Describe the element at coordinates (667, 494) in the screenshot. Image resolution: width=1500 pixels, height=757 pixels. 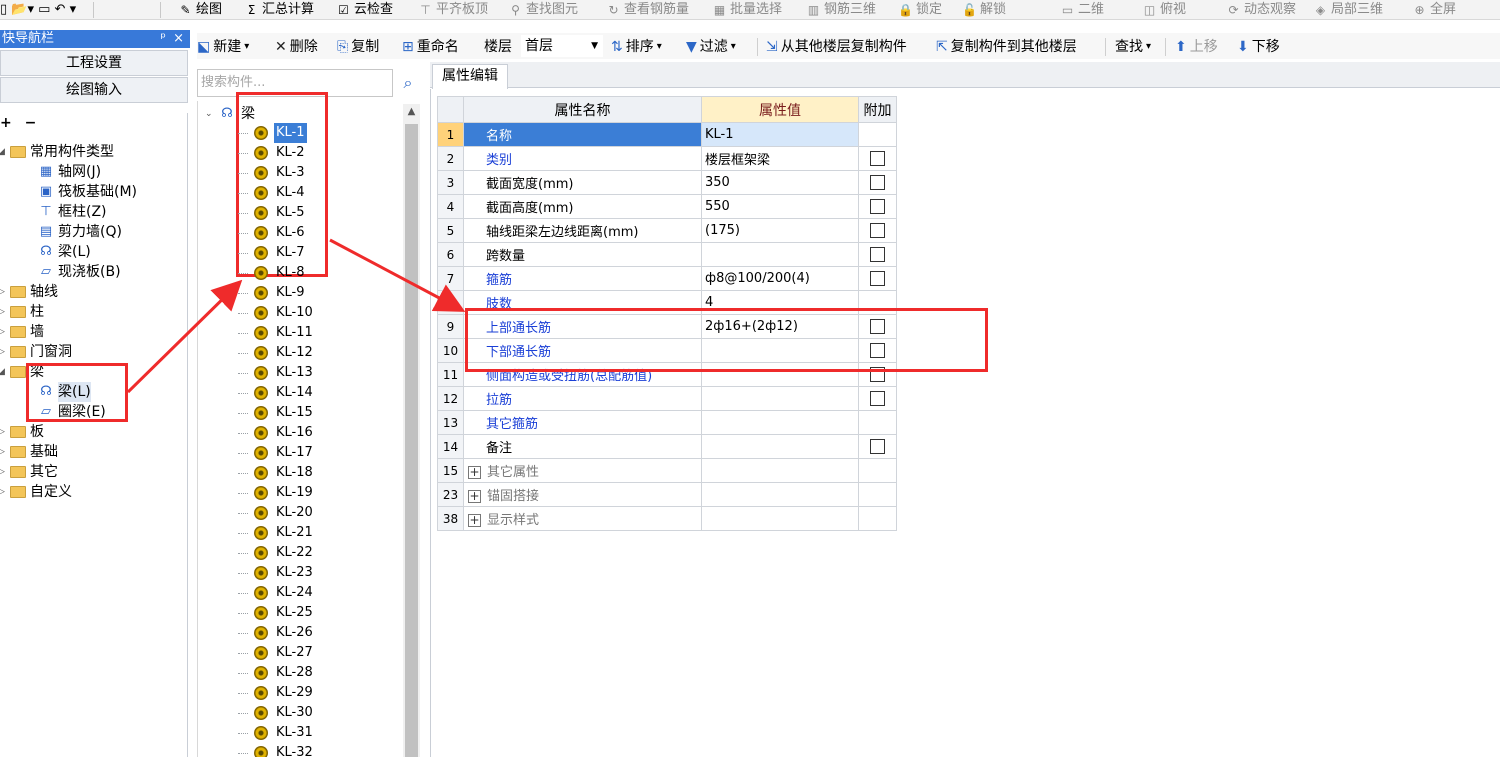
I see `property-row: 23 + 锚固搭接` at that location.